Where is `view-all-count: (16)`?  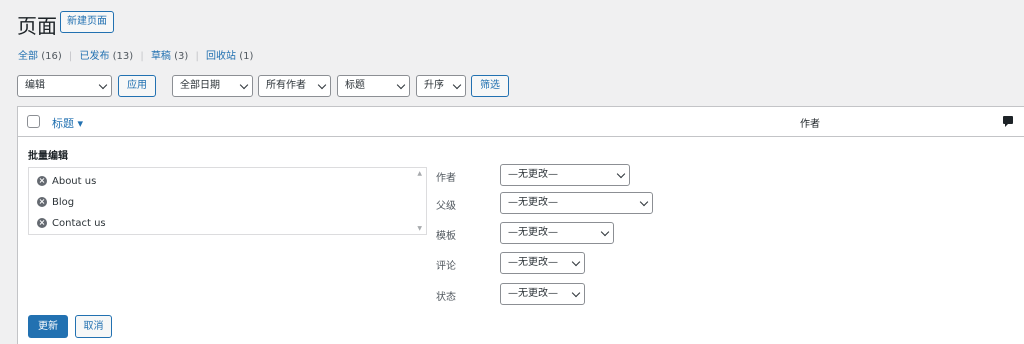
view-all-count: (16) is located at coordinates (51, 56).